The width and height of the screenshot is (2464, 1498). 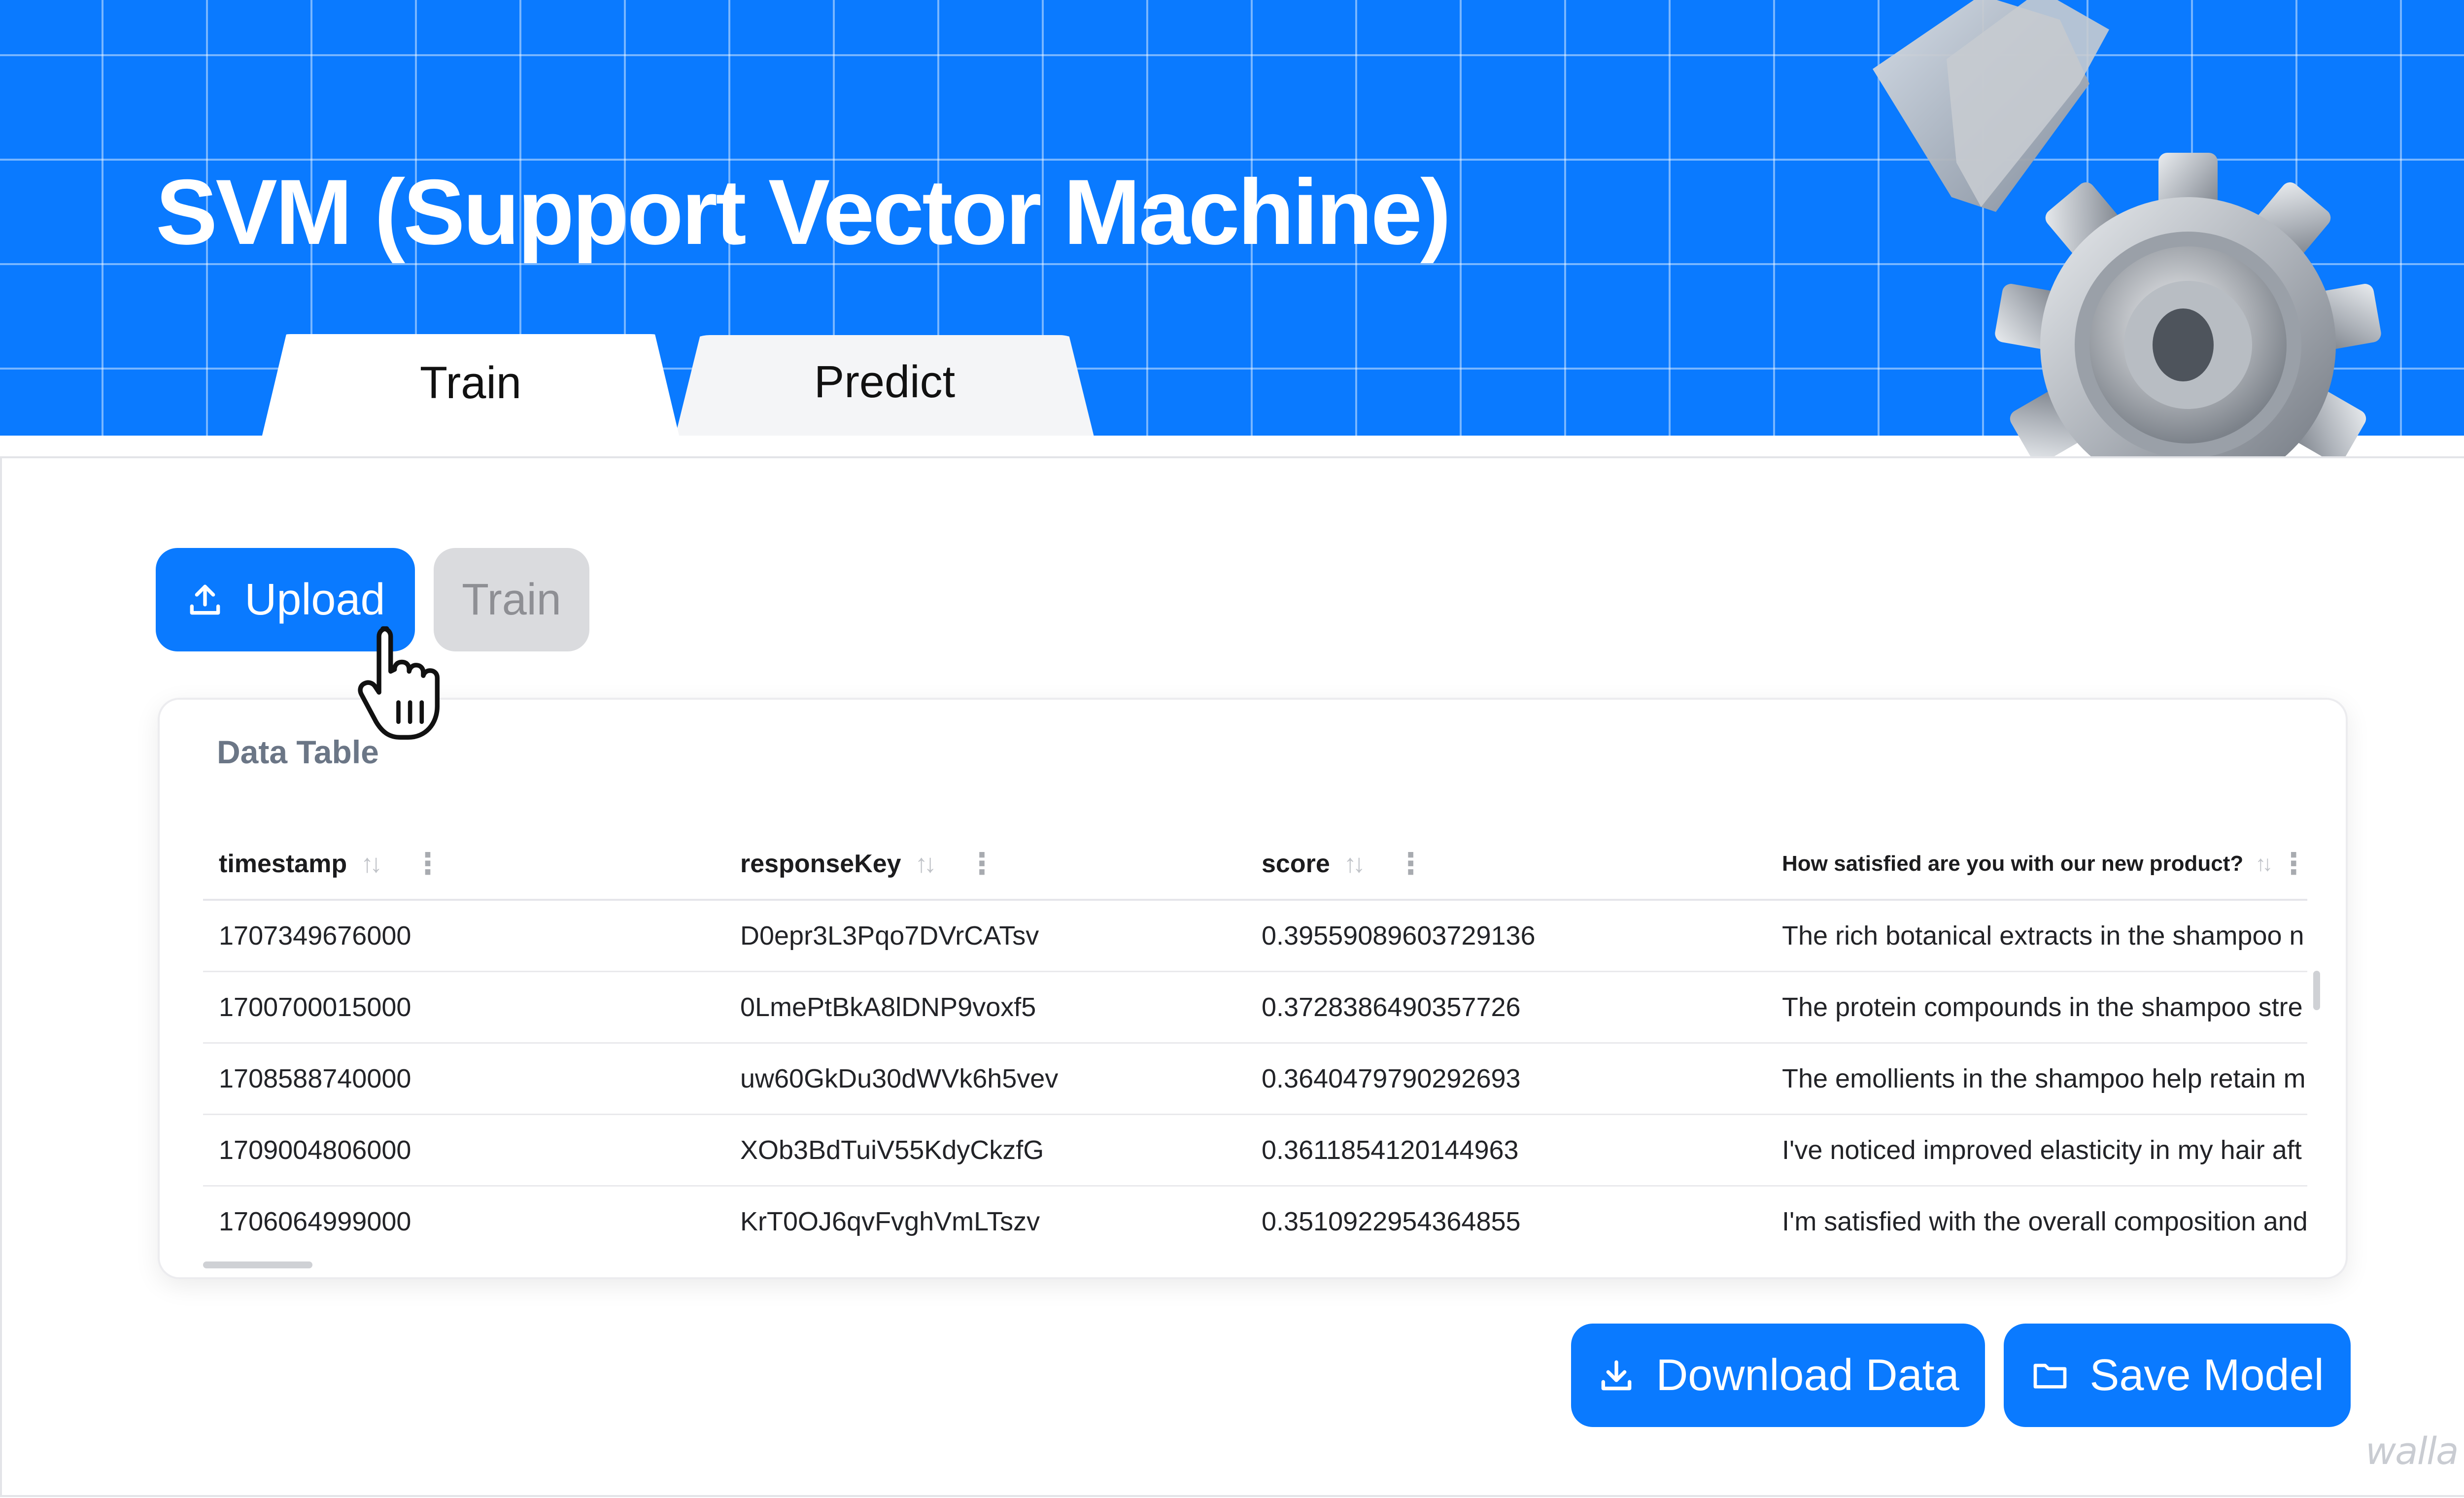 What do you see at coordinates (1807, 1375) in the screenshot?
I see `download-data-label: Download Data` at bounding box center [1807, 1375].